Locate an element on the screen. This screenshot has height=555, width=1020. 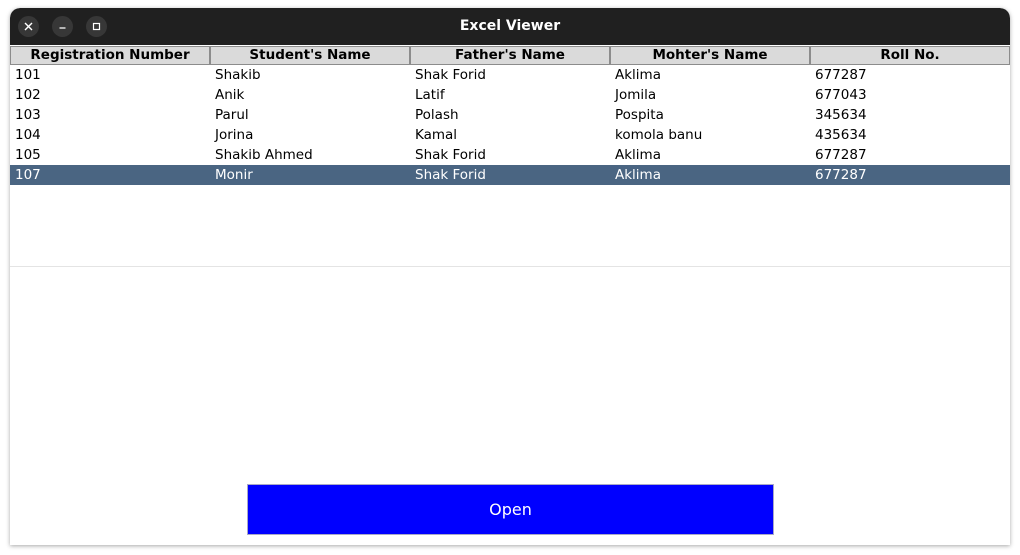
cell-father-name: Latif is located at coordinates (430, 95).